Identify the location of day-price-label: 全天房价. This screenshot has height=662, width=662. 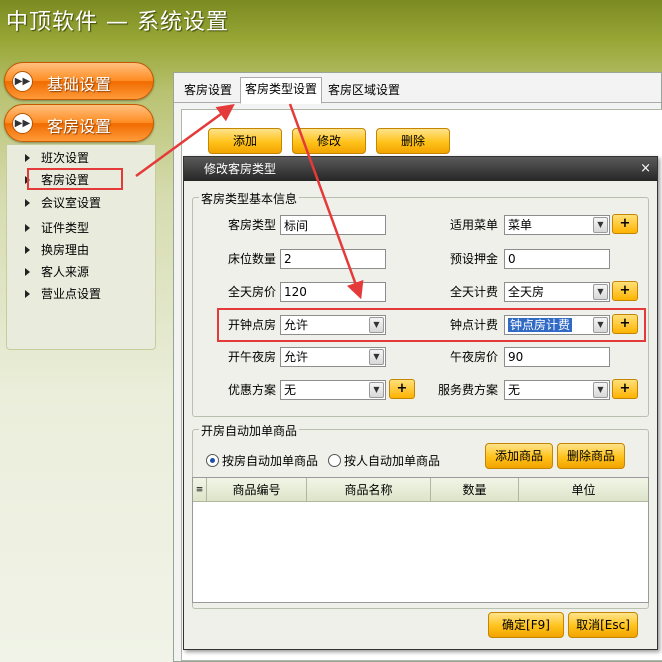
(251, 292).